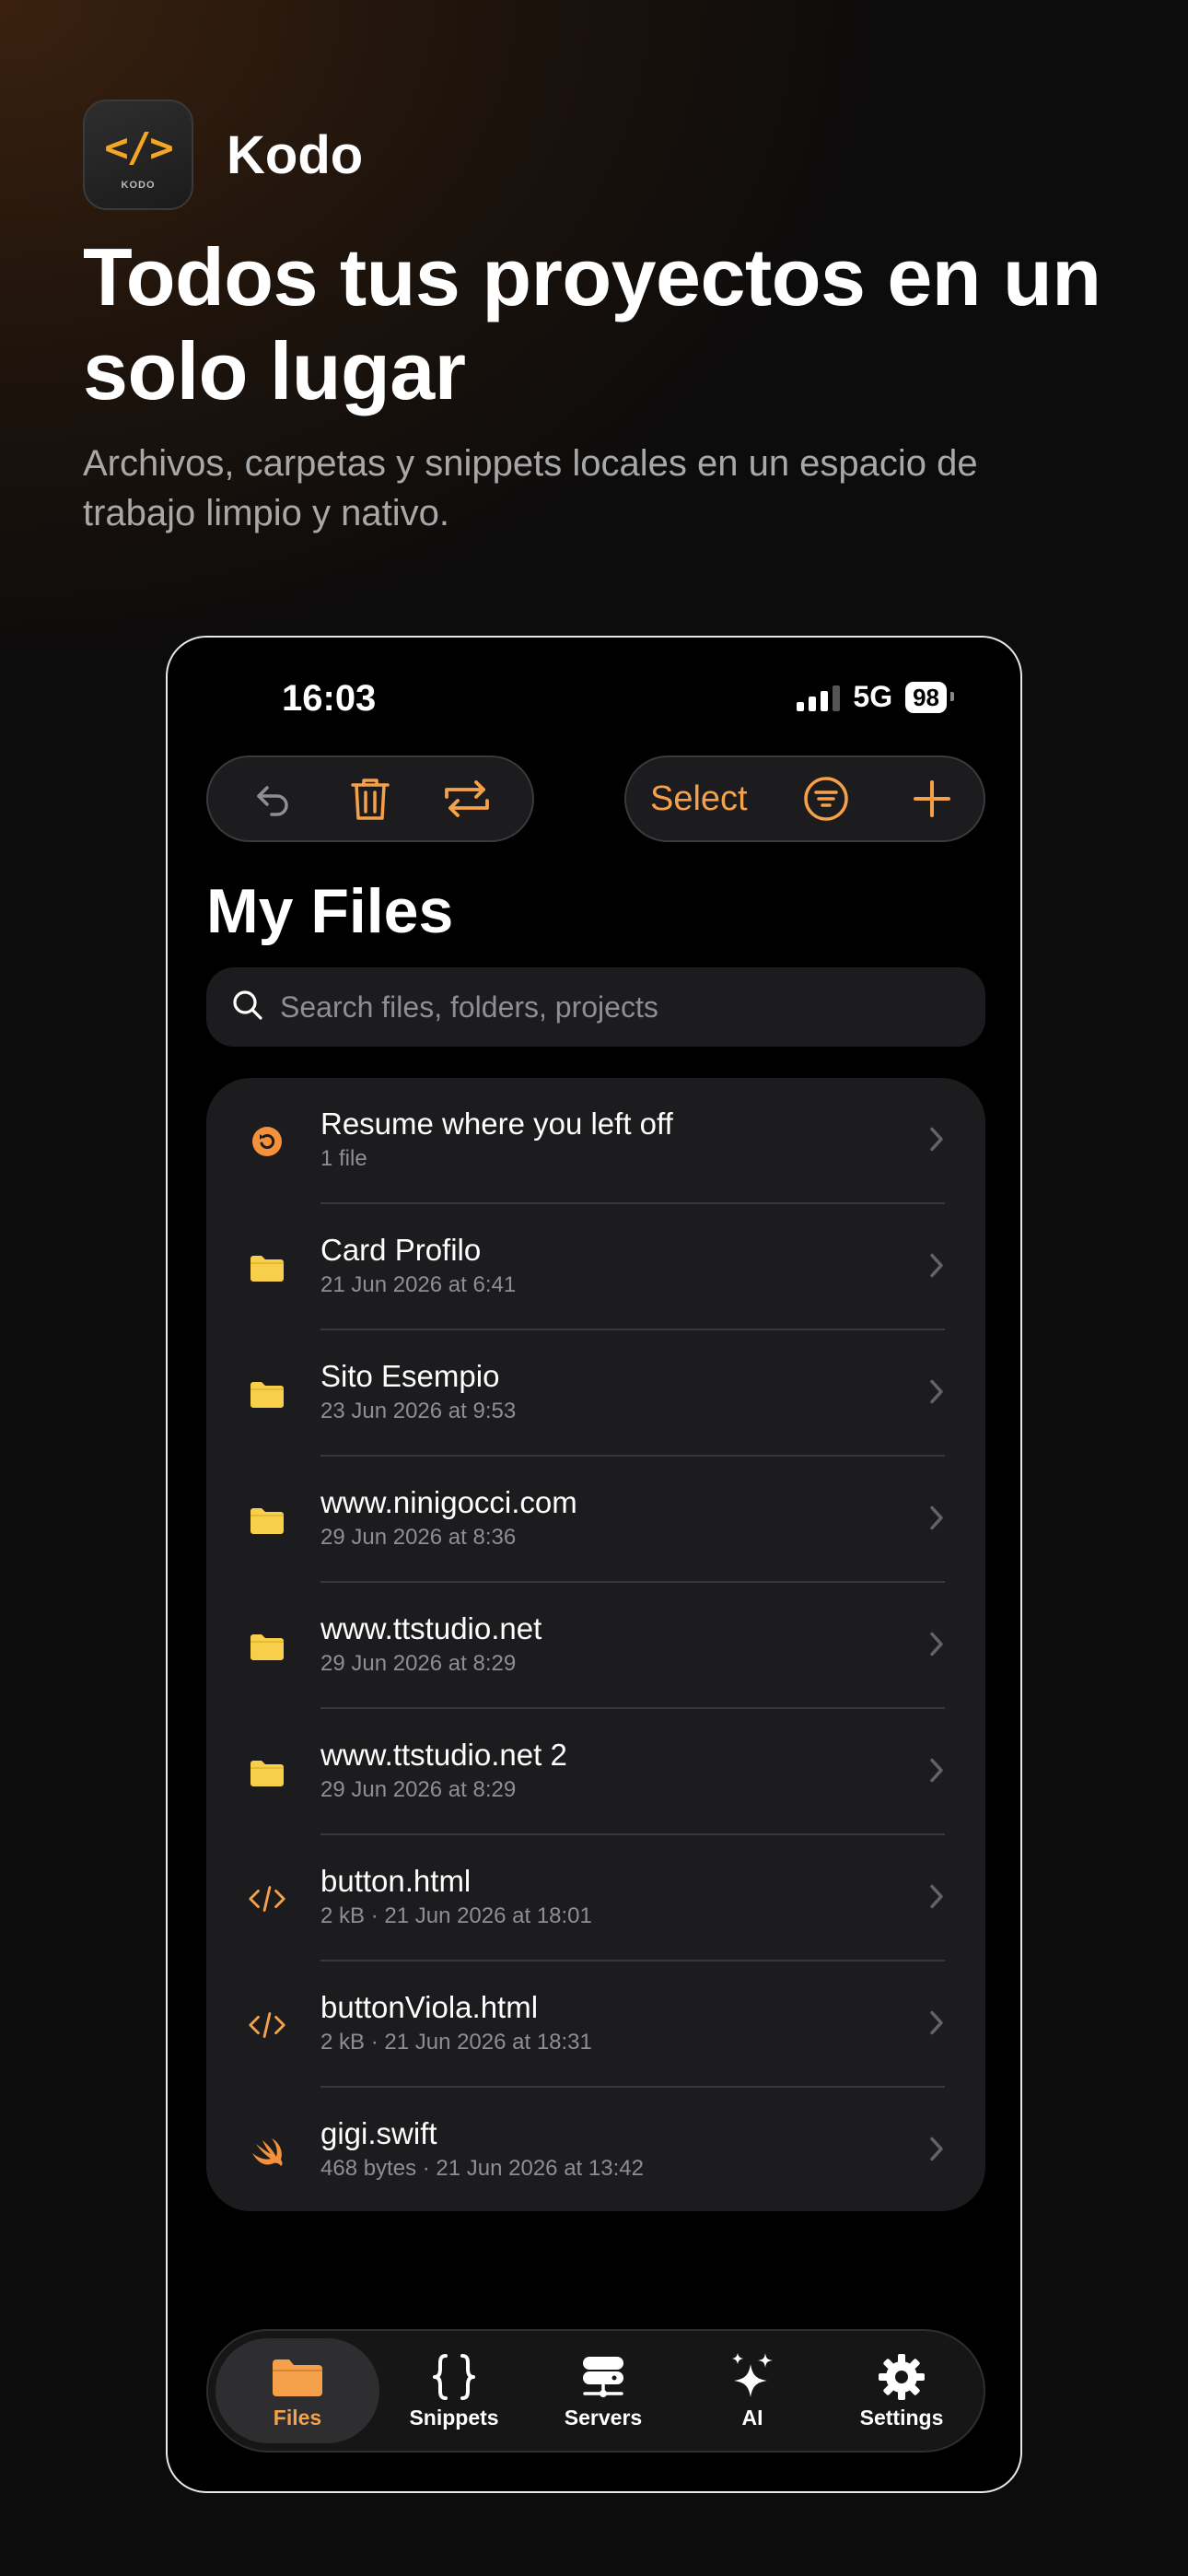 The height and width of the screenshot is (2576, 1188). What do you see at coordinates (418, 1537) in the screenshot?
I see `item-meta: 29 Jun 2026 at 8:36` at bounding box center [418, 1537].